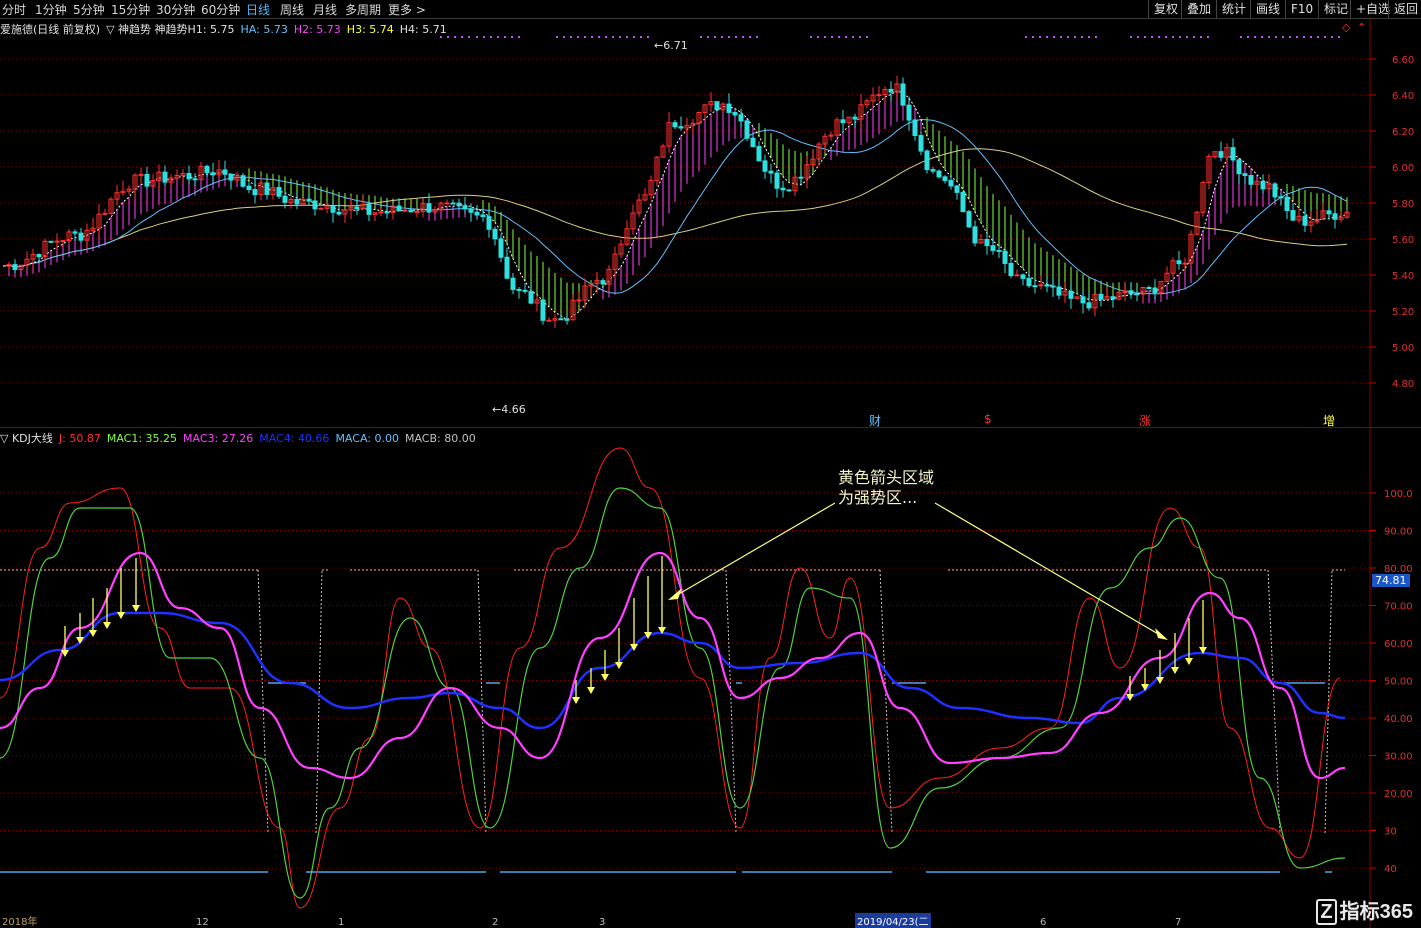 Image resolution: width=1421 pixels, height=928 pixels. I want to click on indicator-name: ▽ 神趋势 神趋势H1: 5.75, so click(170, 29).